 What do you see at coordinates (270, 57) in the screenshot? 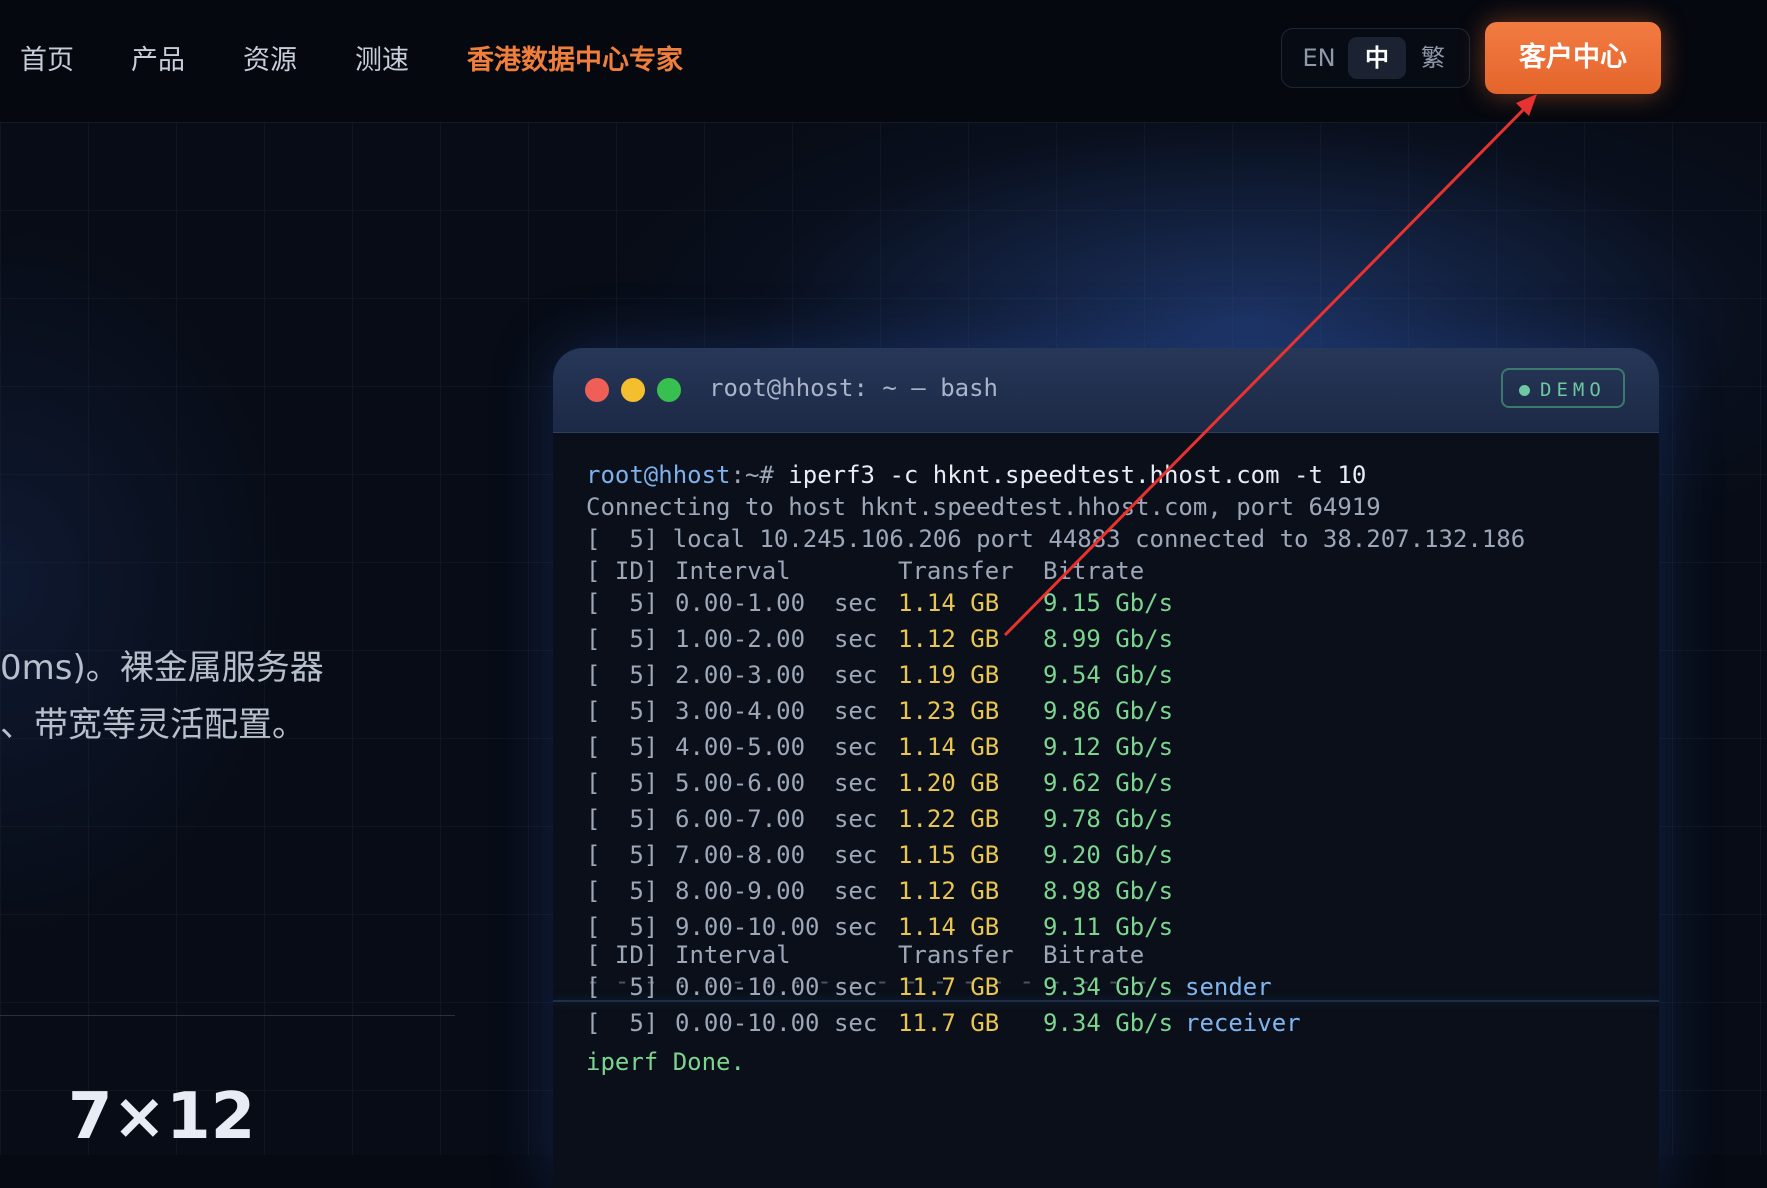
I see `nav-resources: 资源` at bounding box center [270, 57].